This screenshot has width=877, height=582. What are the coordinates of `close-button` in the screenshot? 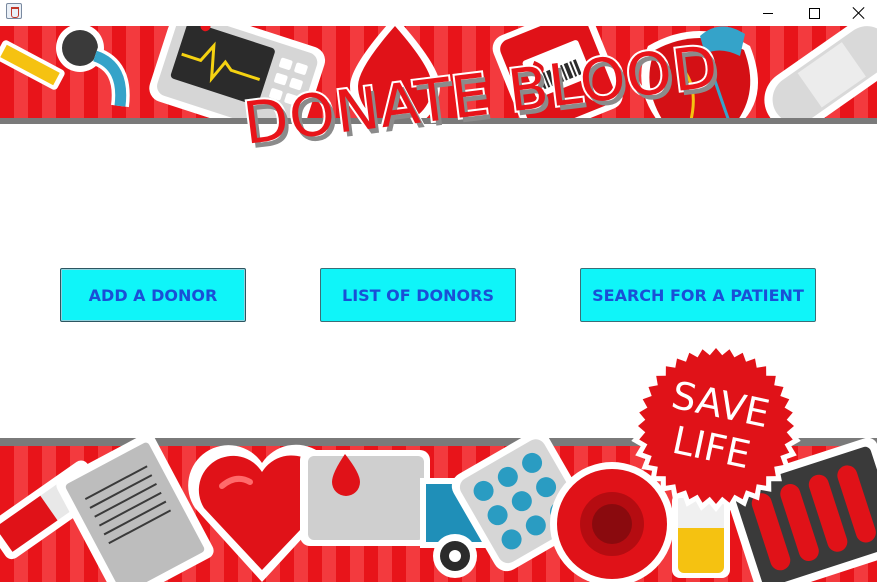 It's located at (856, 13).